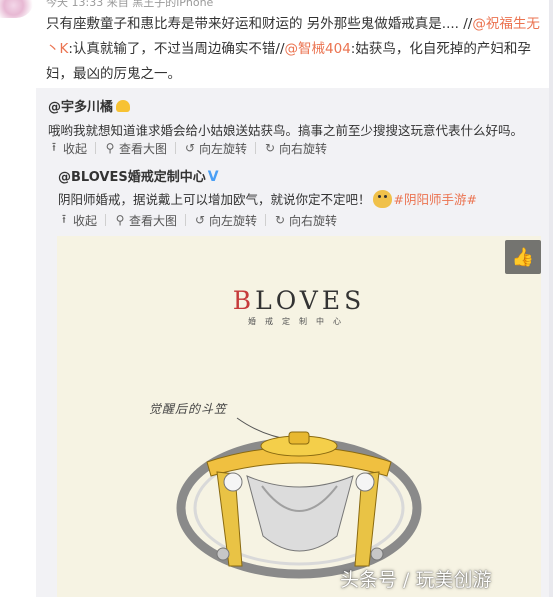 The image size is (553, 597). What do you see at coordinates (213, 177) in the screenshot?
I see `verified-icon: V` at bounding box center [213, 177].